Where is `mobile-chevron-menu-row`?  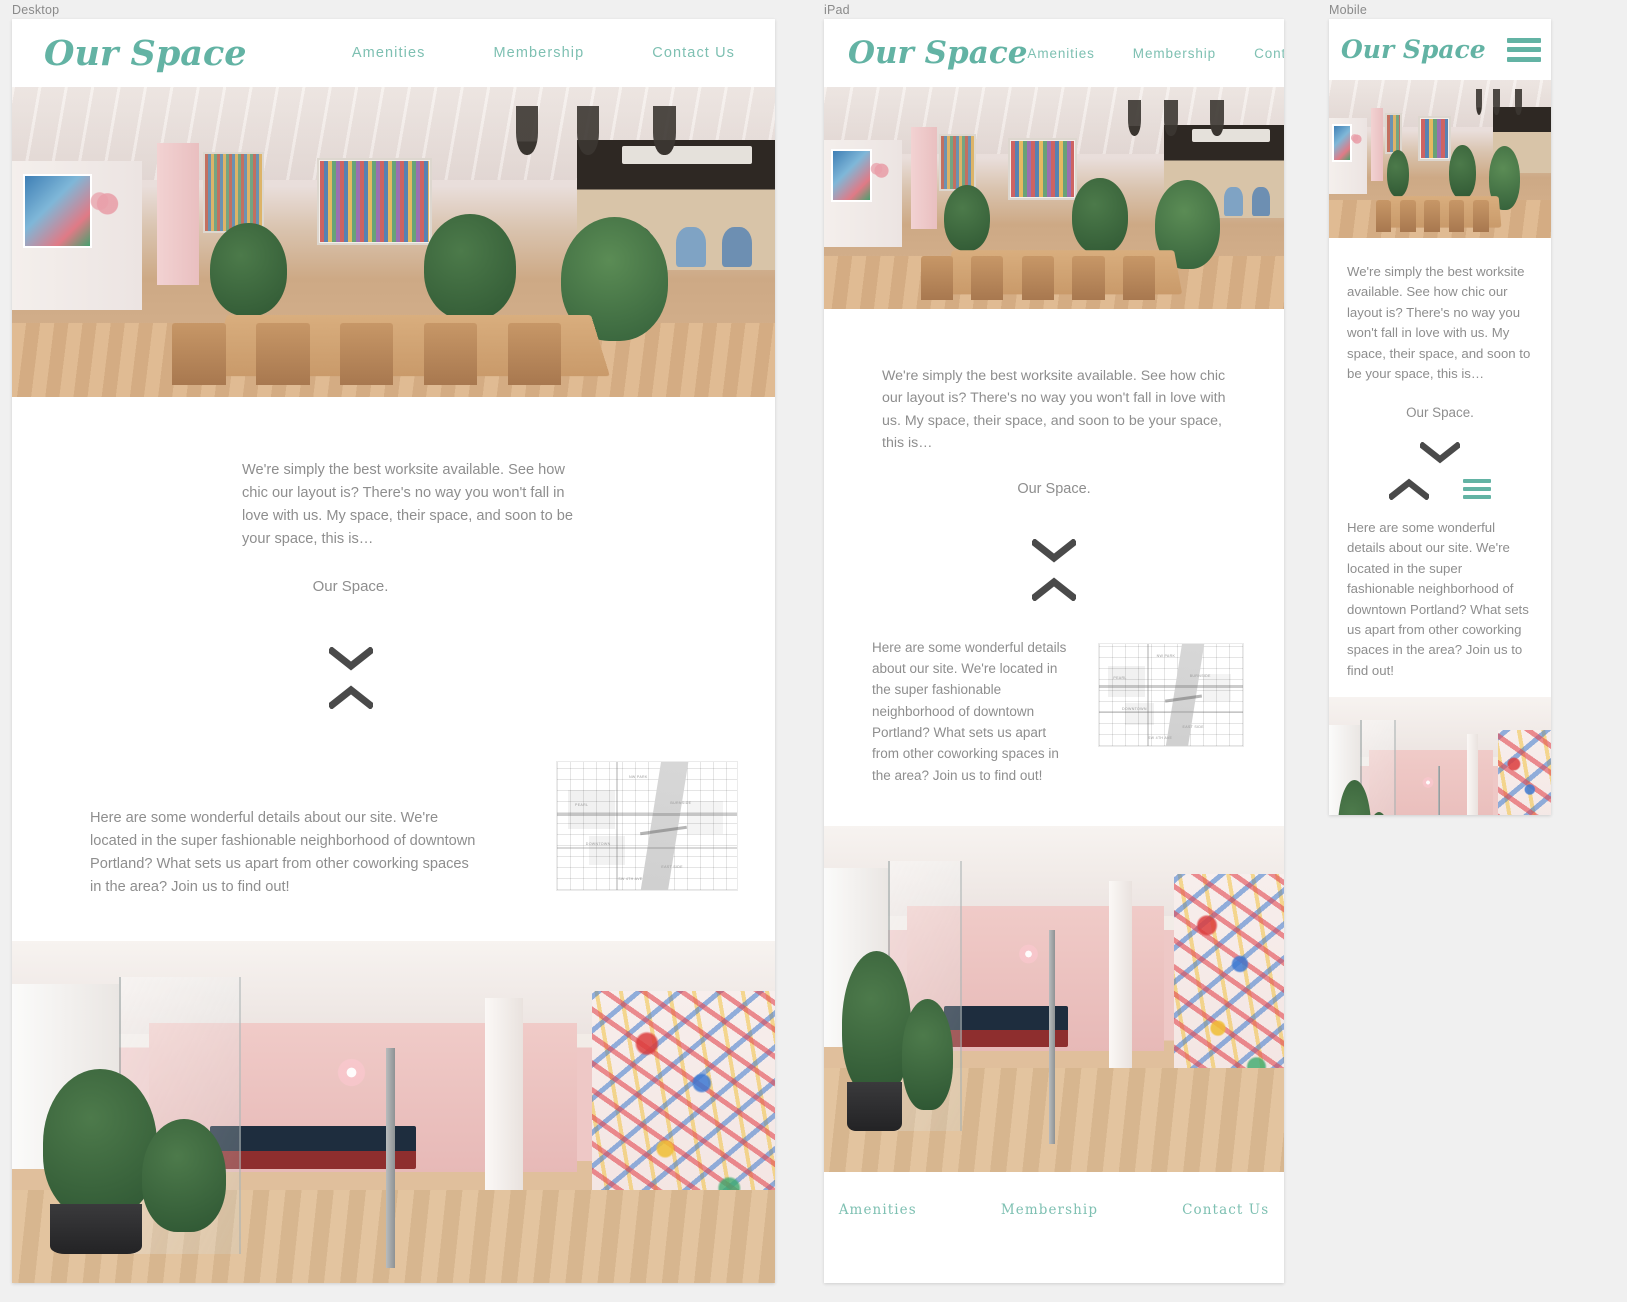
mobile-chevron-menu-row is located at coordinates (1440, 489).